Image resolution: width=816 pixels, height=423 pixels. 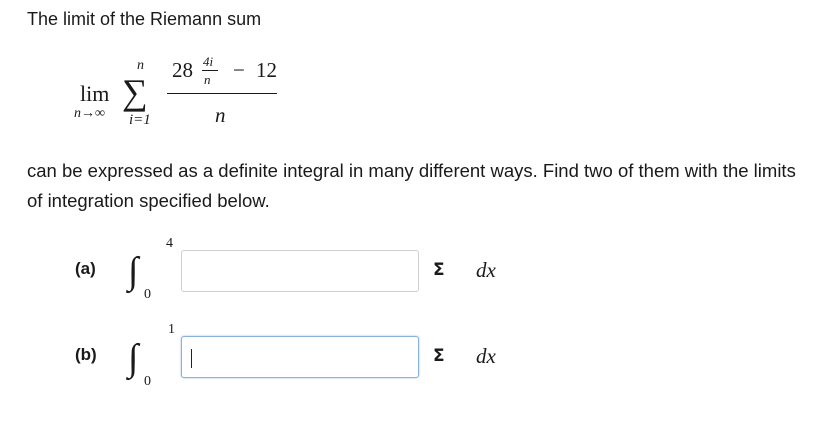 What do you see at coordinates (140, 120) in the screenshot?
I see `sum-lower-index: i=1` at bounding box center [140, 120].